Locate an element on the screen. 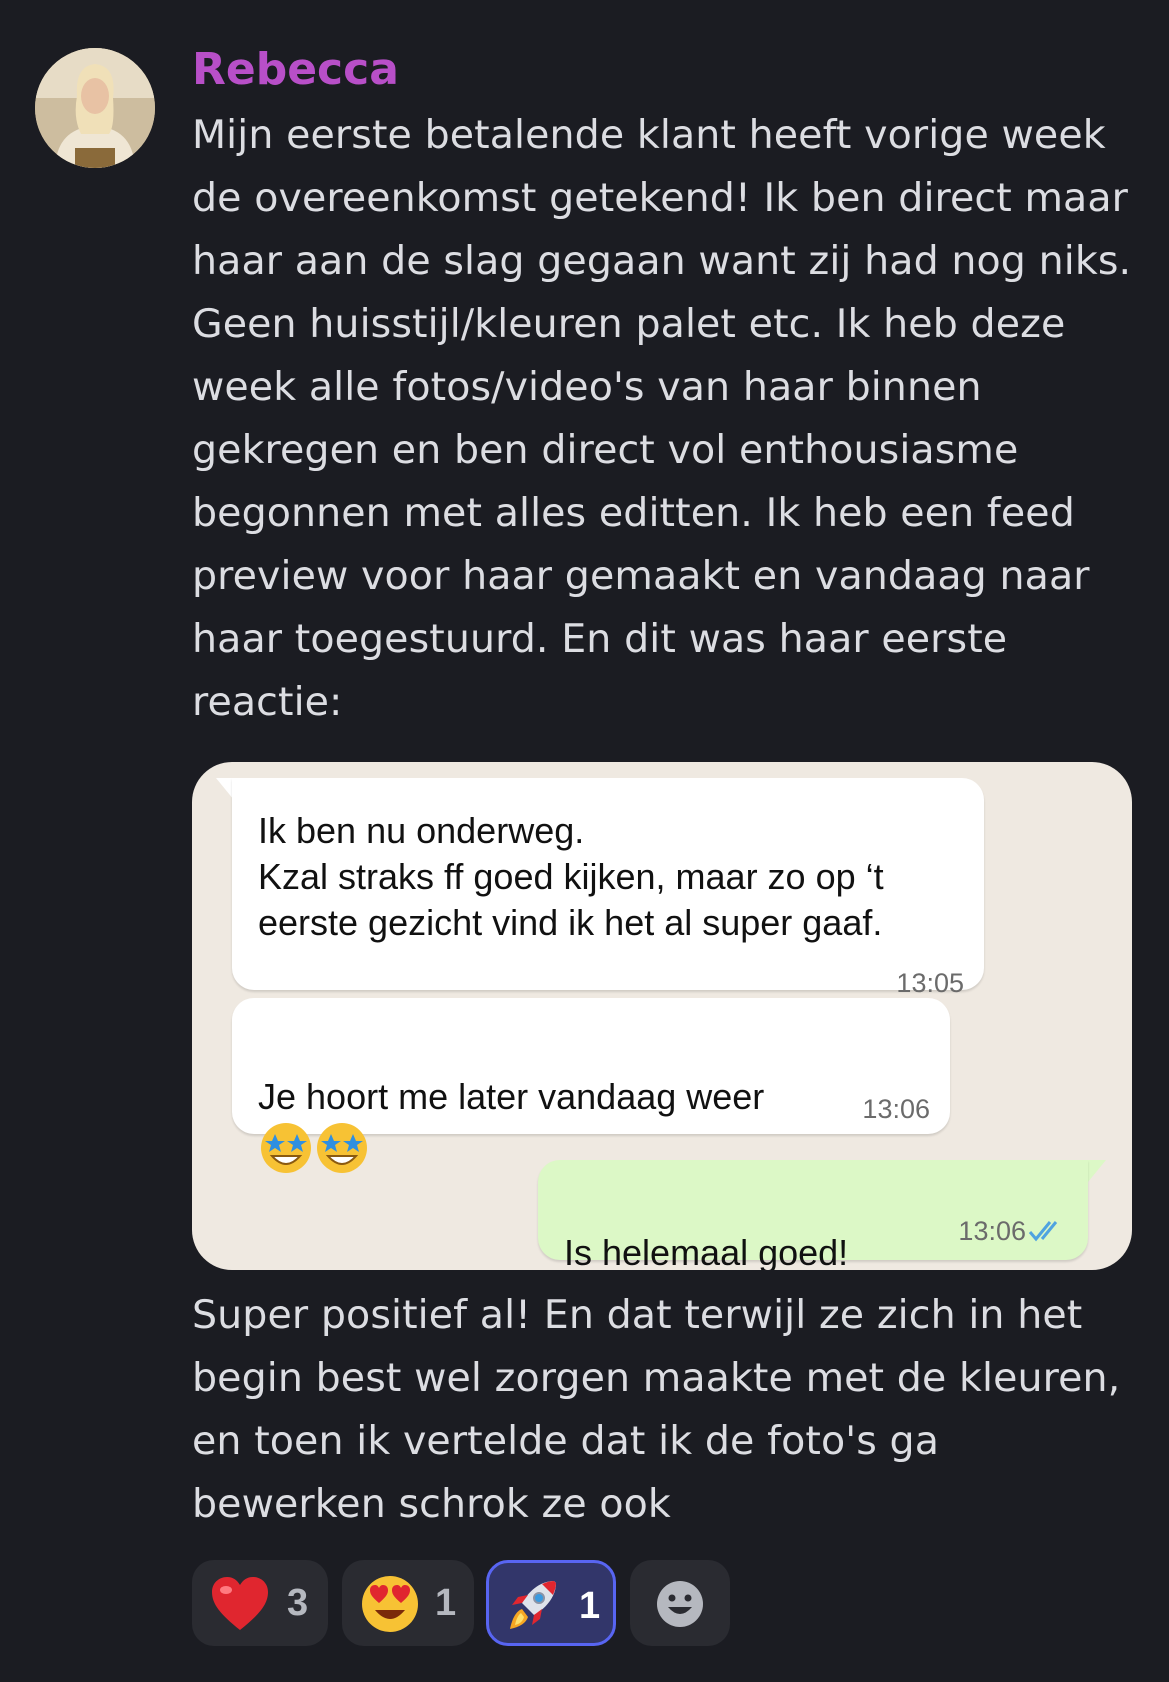  reaction-heart: 3 is located at coordinates (260, 1603).